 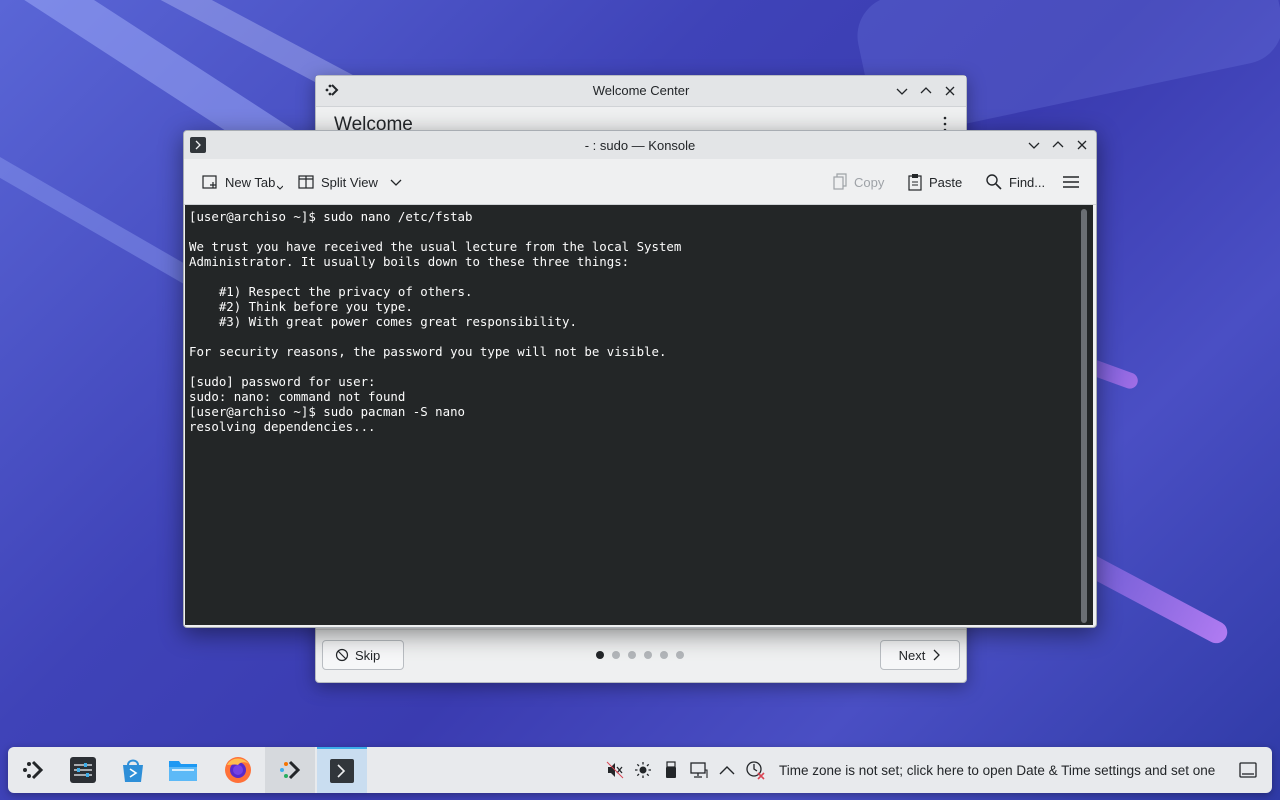 I want to click on copy-label: Copy, so click(x=869, y=182).